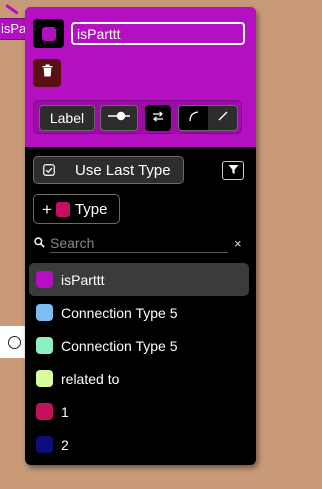 This screenshot has width=322, height=489. Describe the element at coordinates (90, 378) in the screenshot. I see `type-label: related to` at that location.